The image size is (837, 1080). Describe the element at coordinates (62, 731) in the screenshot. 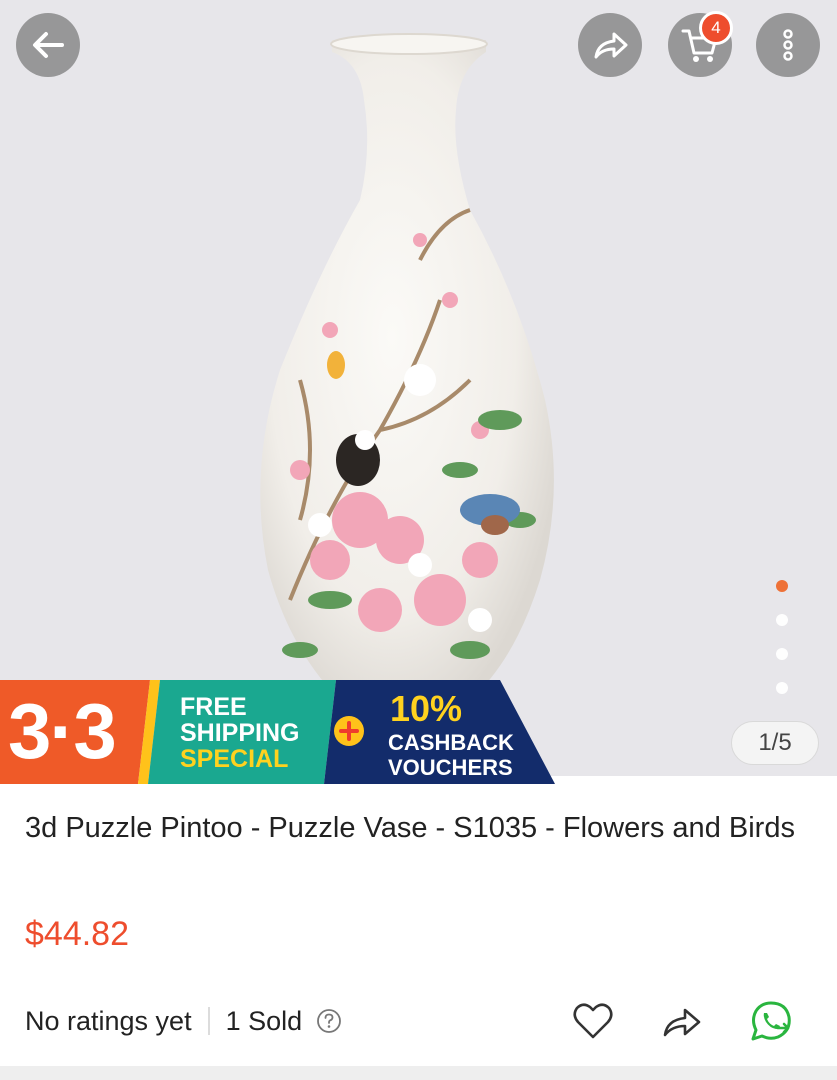

I see `campaign-label: 3·3` at that location.